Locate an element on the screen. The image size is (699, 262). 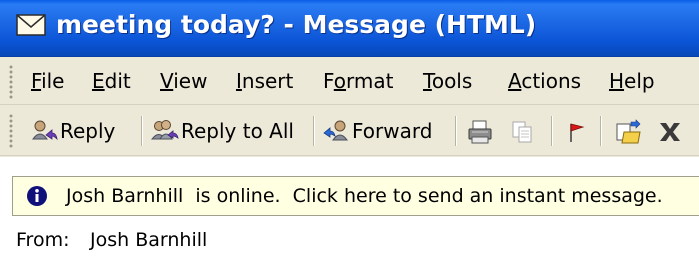
reply-to-all-button: Reply to All is located at coordinates (222, 131).